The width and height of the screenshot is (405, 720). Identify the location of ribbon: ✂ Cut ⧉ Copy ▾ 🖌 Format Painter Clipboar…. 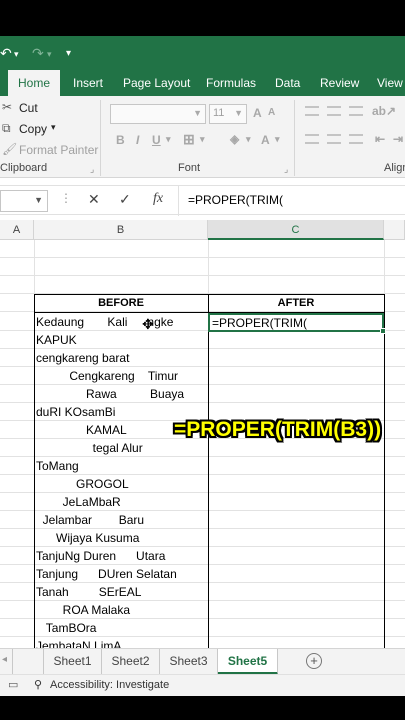
(202, 137).